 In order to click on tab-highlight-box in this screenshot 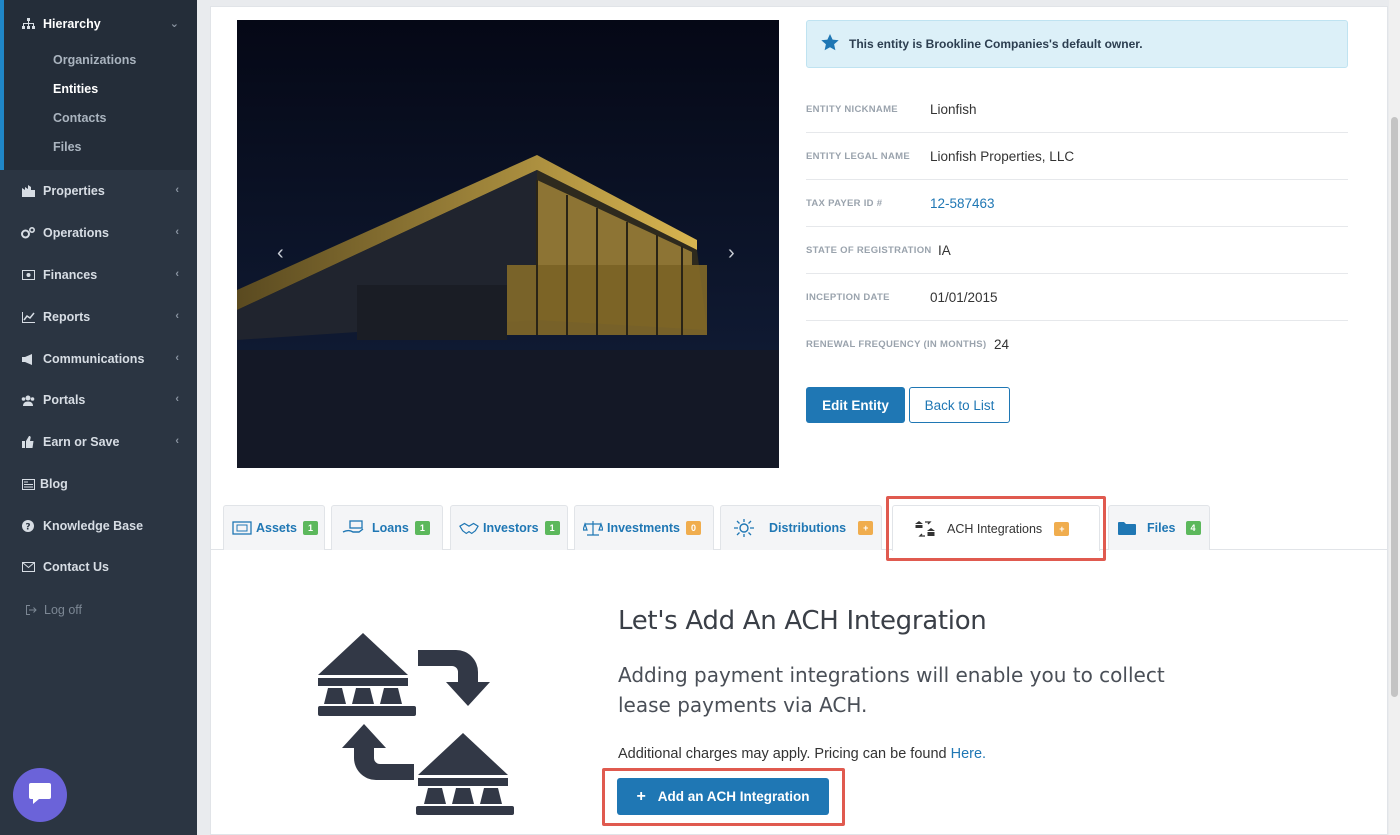, I will do `click(996, 528)`.